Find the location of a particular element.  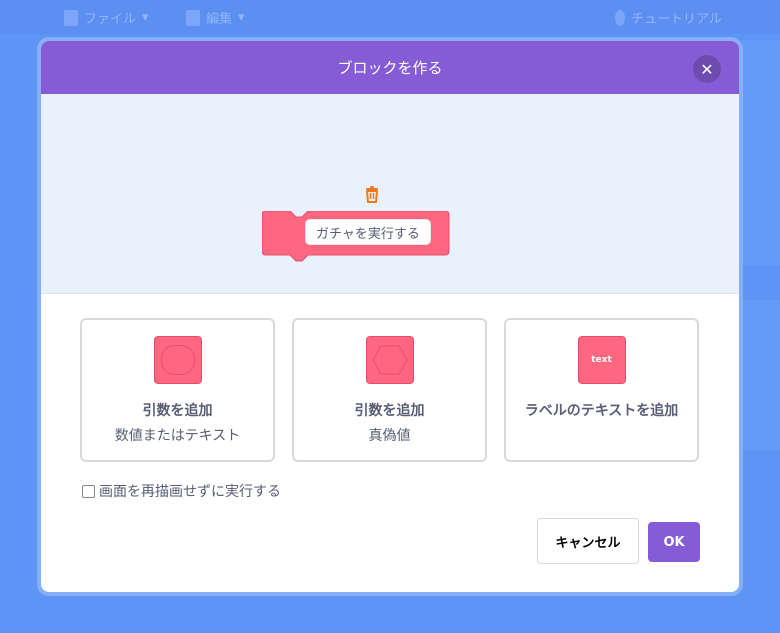

add-label-text-button: text ラベルのテキストを追加 is located at coordinates (601, 390).